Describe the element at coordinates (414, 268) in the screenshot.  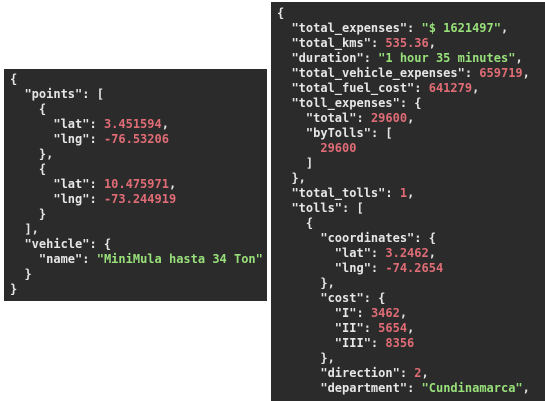
I see `json-number: -74.2654` at that location.